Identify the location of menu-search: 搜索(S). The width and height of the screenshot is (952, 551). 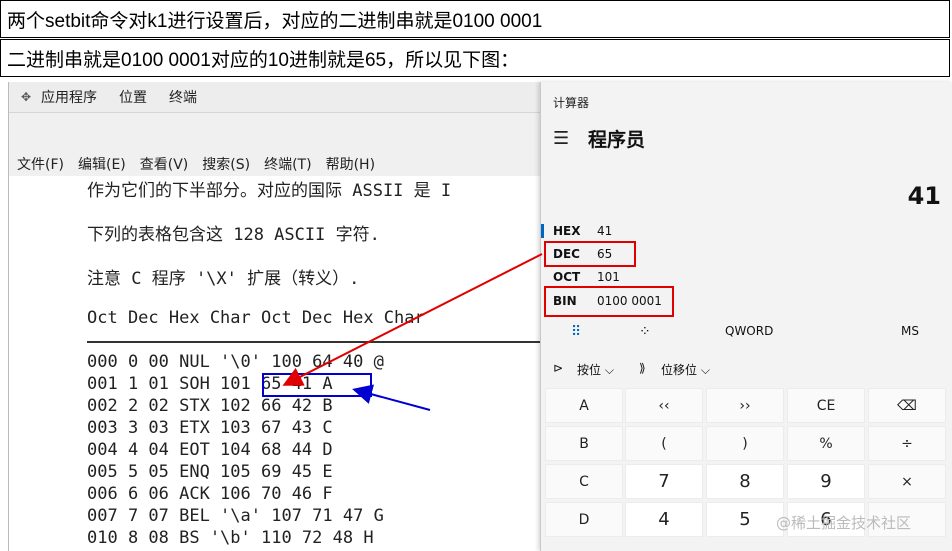
(226, 164).